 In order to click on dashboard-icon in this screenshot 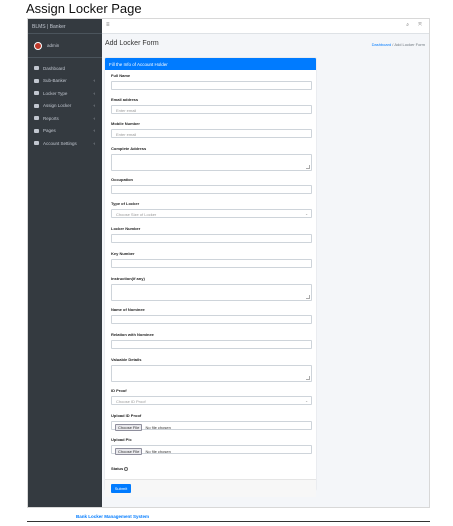, I will do `click(36, 68)`.